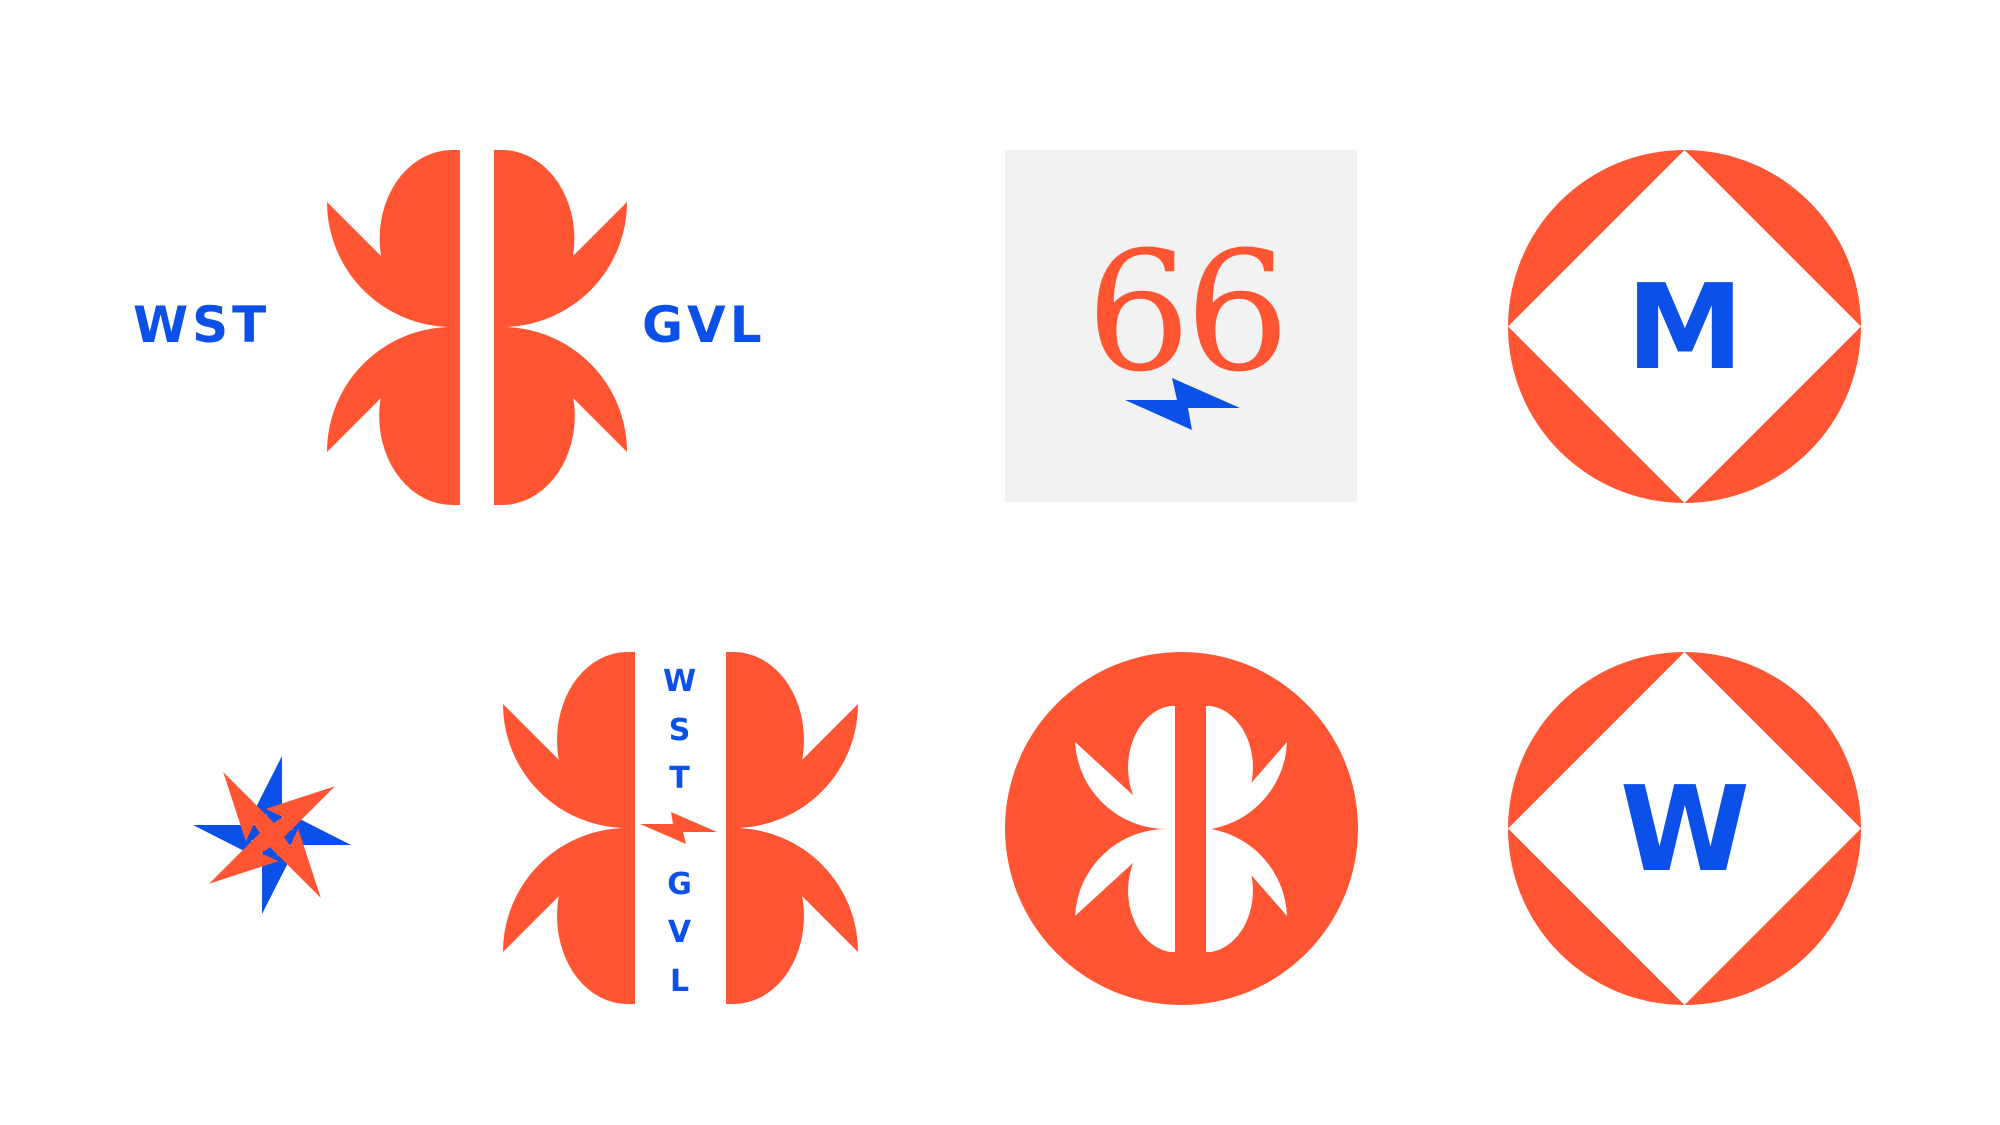 This screenshot has width=2000, height=1125. What do you see at coordinates (680, 981) in the screenshot?
I see `vertical-letter-l: L` at bounding box center [680, 981].